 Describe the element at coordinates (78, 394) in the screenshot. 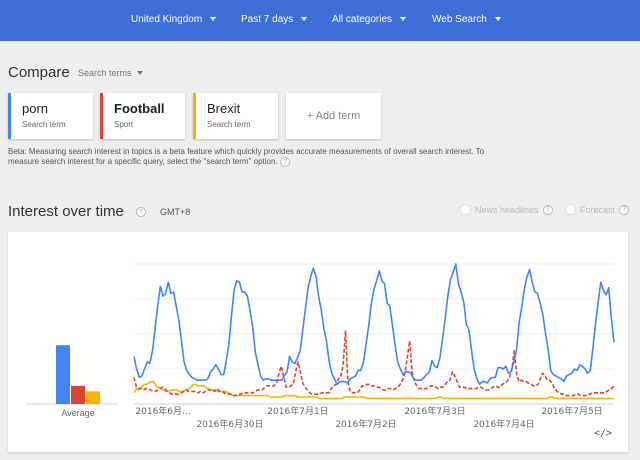

I see `average-bar-football` at that location.